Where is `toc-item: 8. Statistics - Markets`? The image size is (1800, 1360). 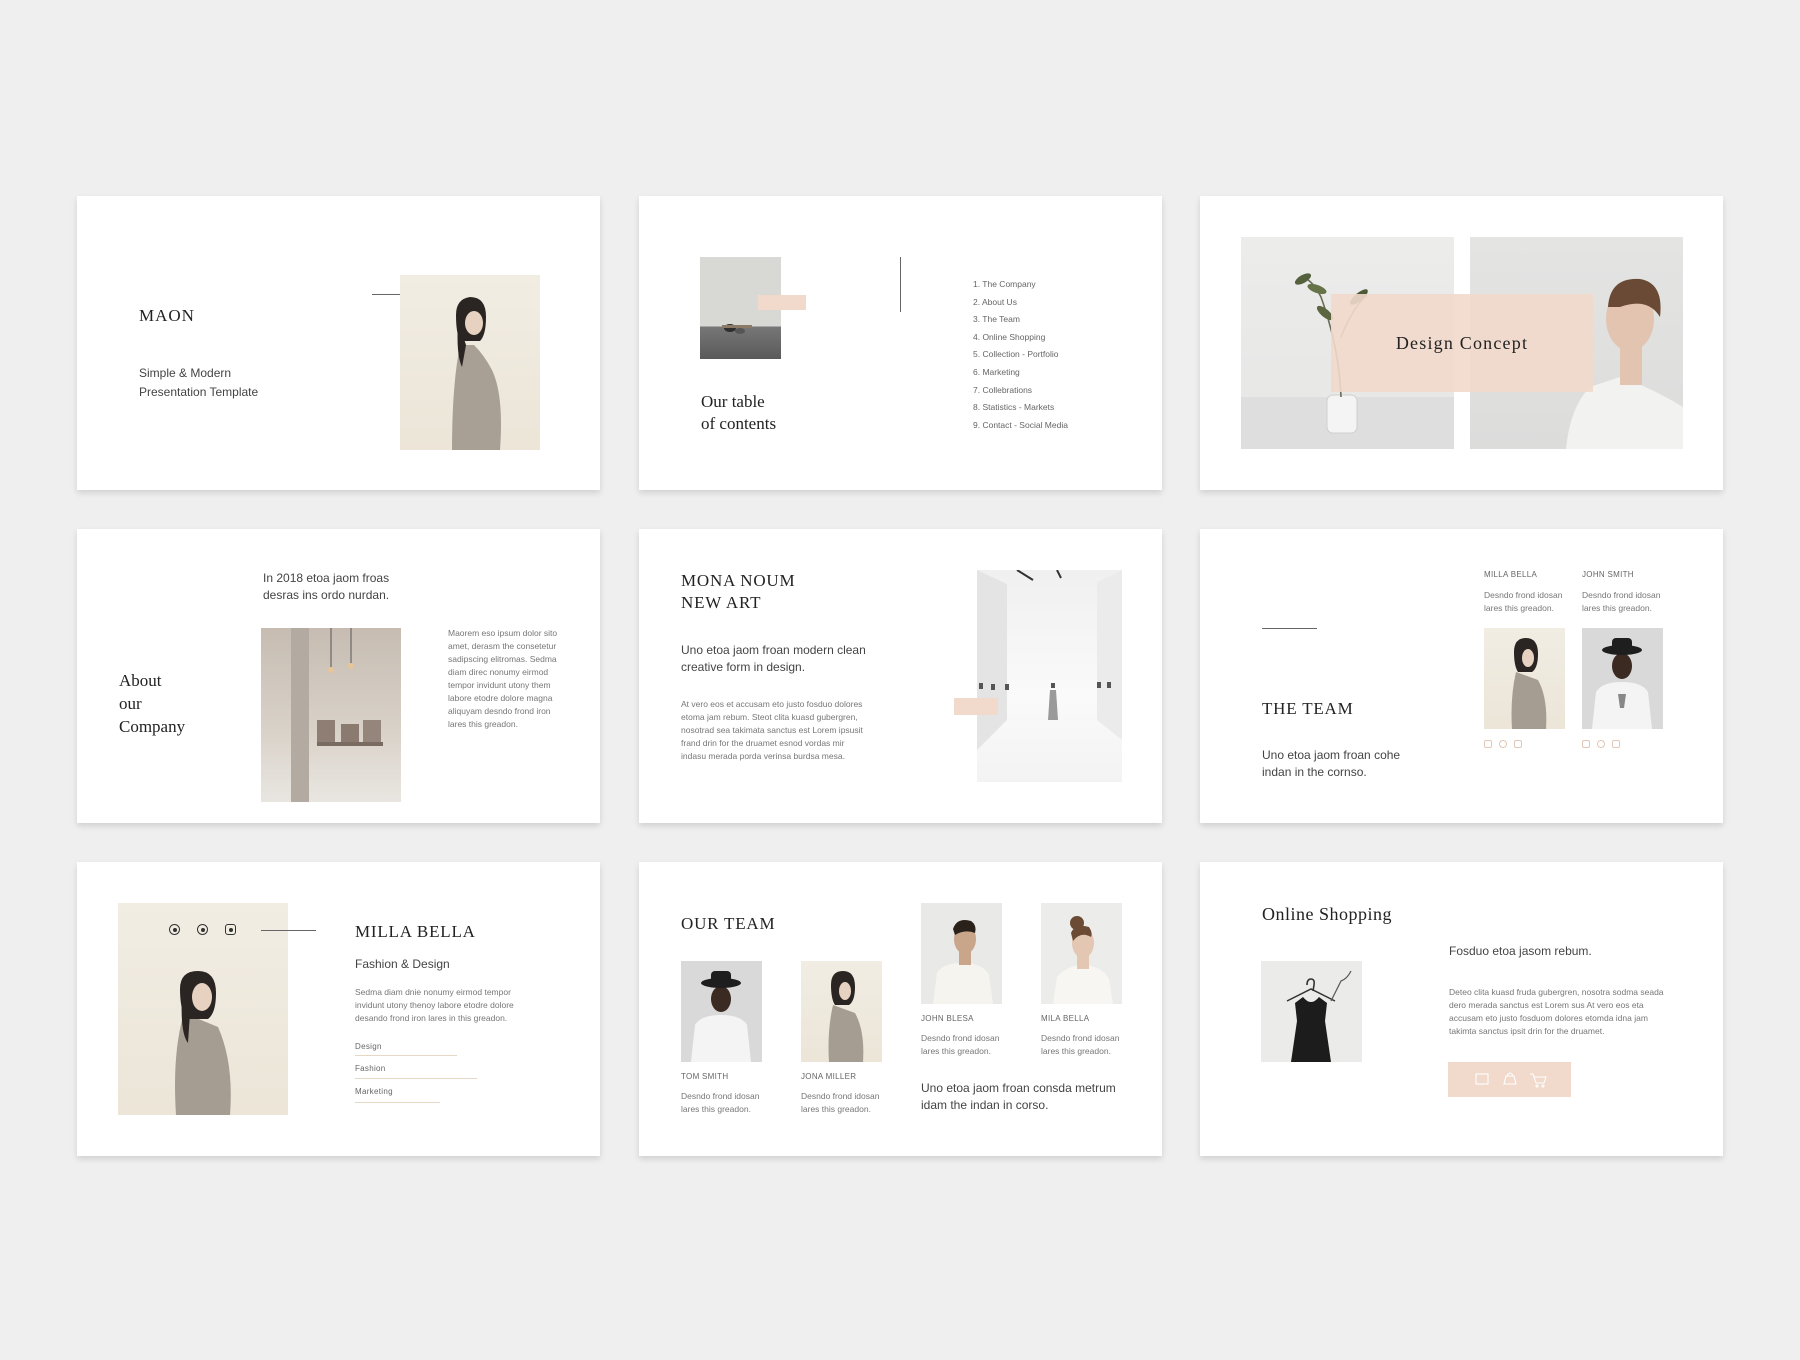 toc-item: 8. Statistics - Markets is located at coordinates (1020, 408).